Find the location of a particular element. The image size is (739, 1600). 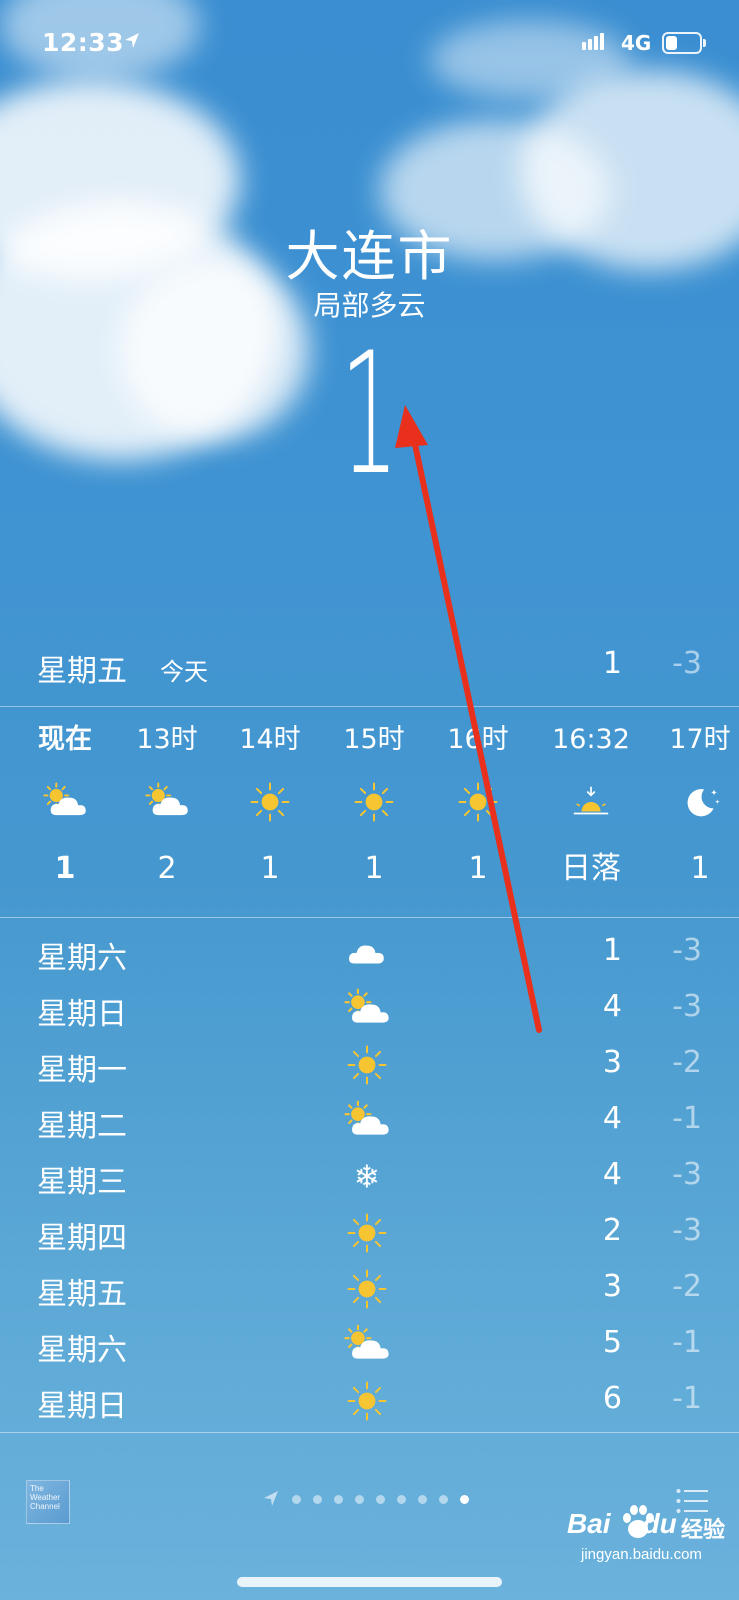

baidu-watermark: Bai du 经验 jingyan.baidu.com is located at coordinates (650, 1535).